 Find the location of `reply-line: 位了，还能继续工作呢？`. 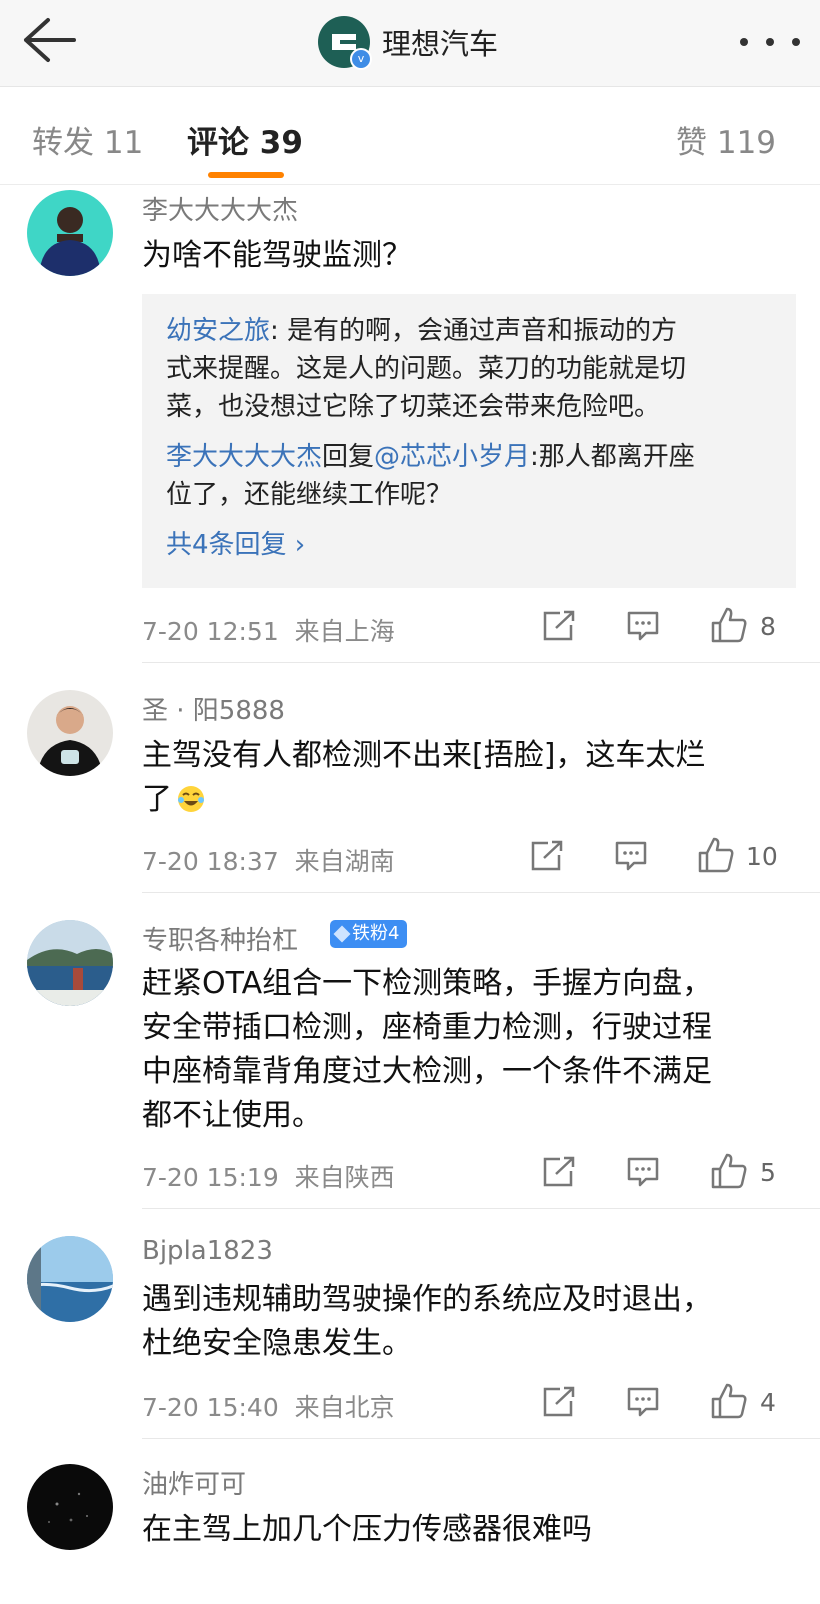

reply-line: 位了，还能继续工作呢？ is located at coordinates (309, 495).